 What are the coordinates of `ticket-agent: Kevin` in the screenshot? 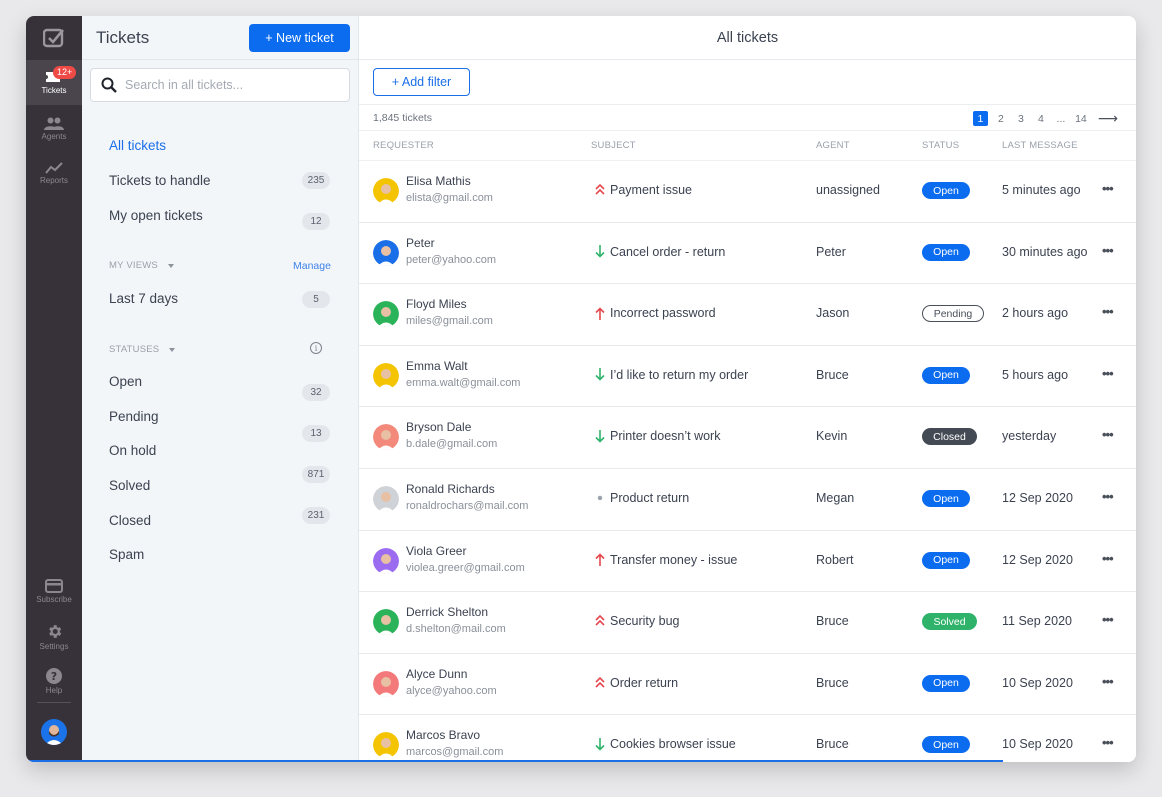 It's located at (832, 436).